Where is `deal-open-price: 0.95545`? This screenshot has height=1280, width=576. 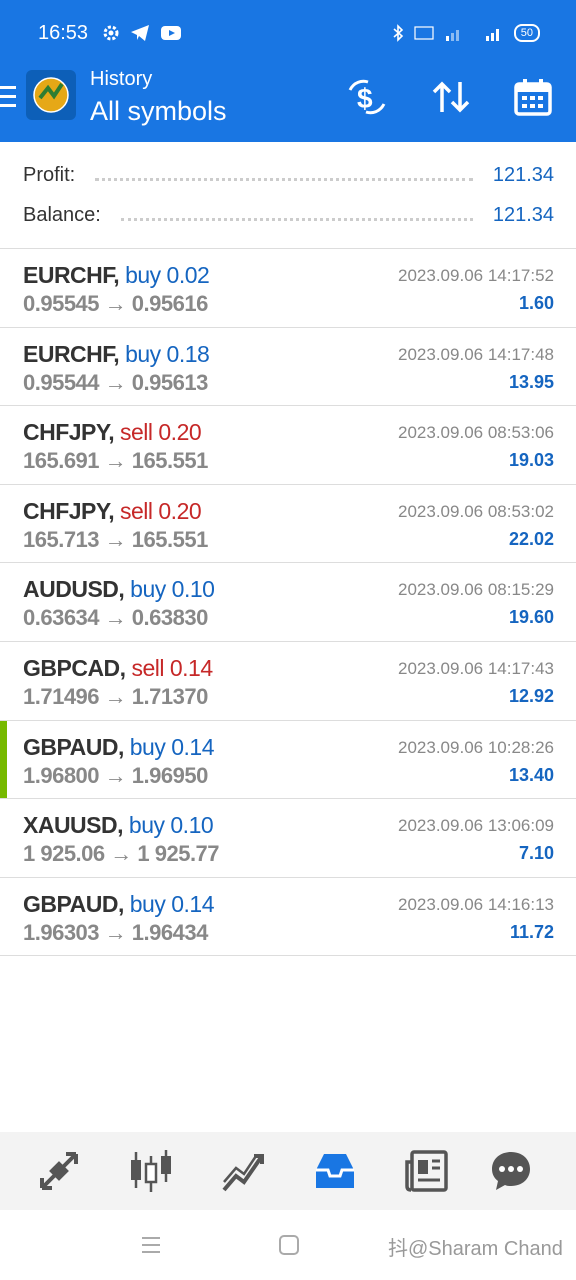 deal-open-price: 0.95545 is located at coordinates (61, 303).